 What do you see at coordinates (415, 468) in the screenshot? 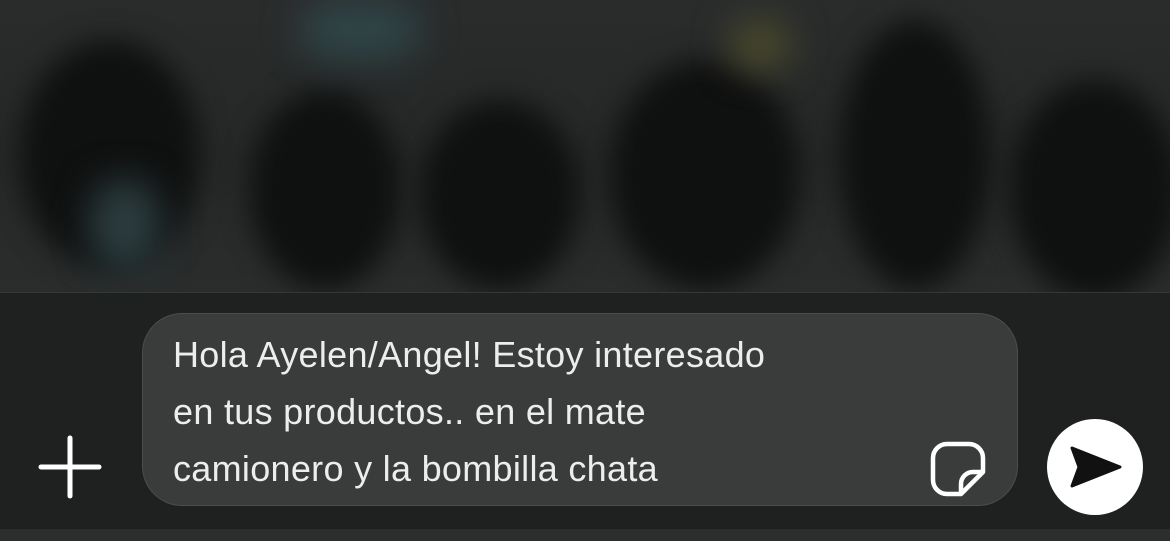
I see `message-line: camionero y la bombilla chata` at bounding box center [415, 468].